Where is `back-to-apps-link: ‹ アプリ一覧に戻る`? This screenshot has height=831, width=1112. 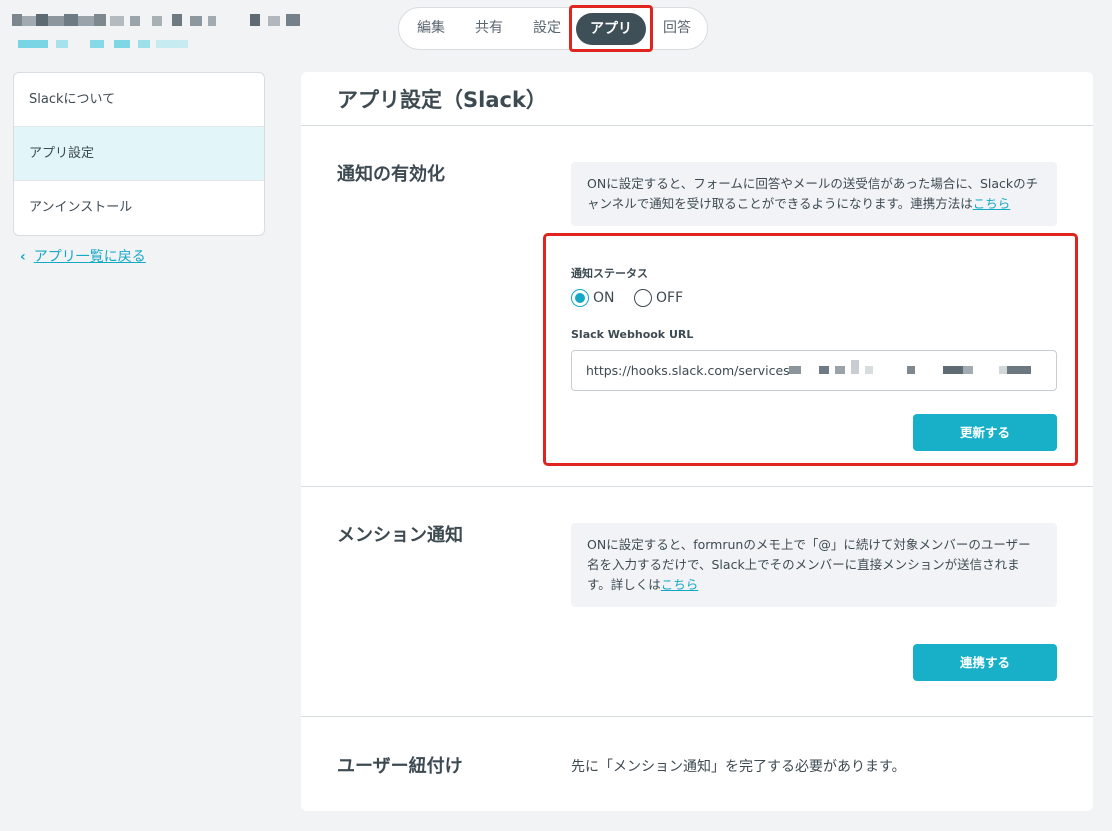 back-to-apps-link: ‹ アプリ一覧に戻る is located at coordinates (83, 256).